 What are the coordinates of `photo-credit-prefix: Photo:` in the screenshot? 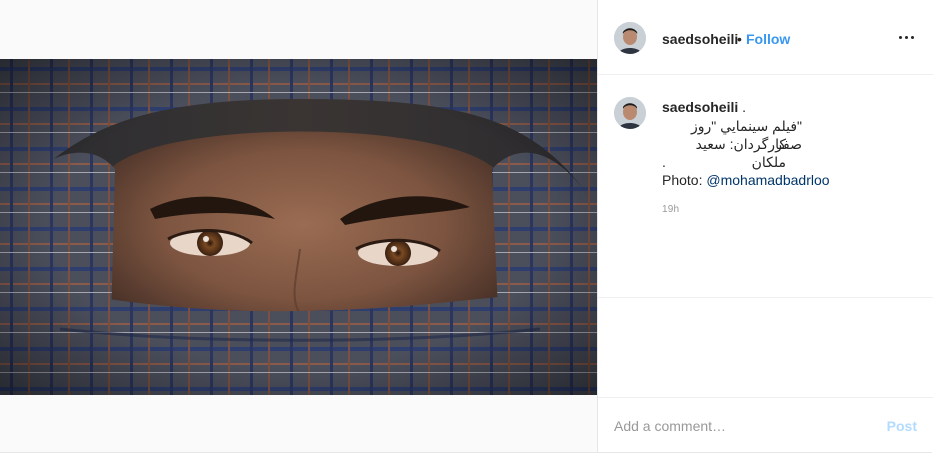 It's located at (684, 180).